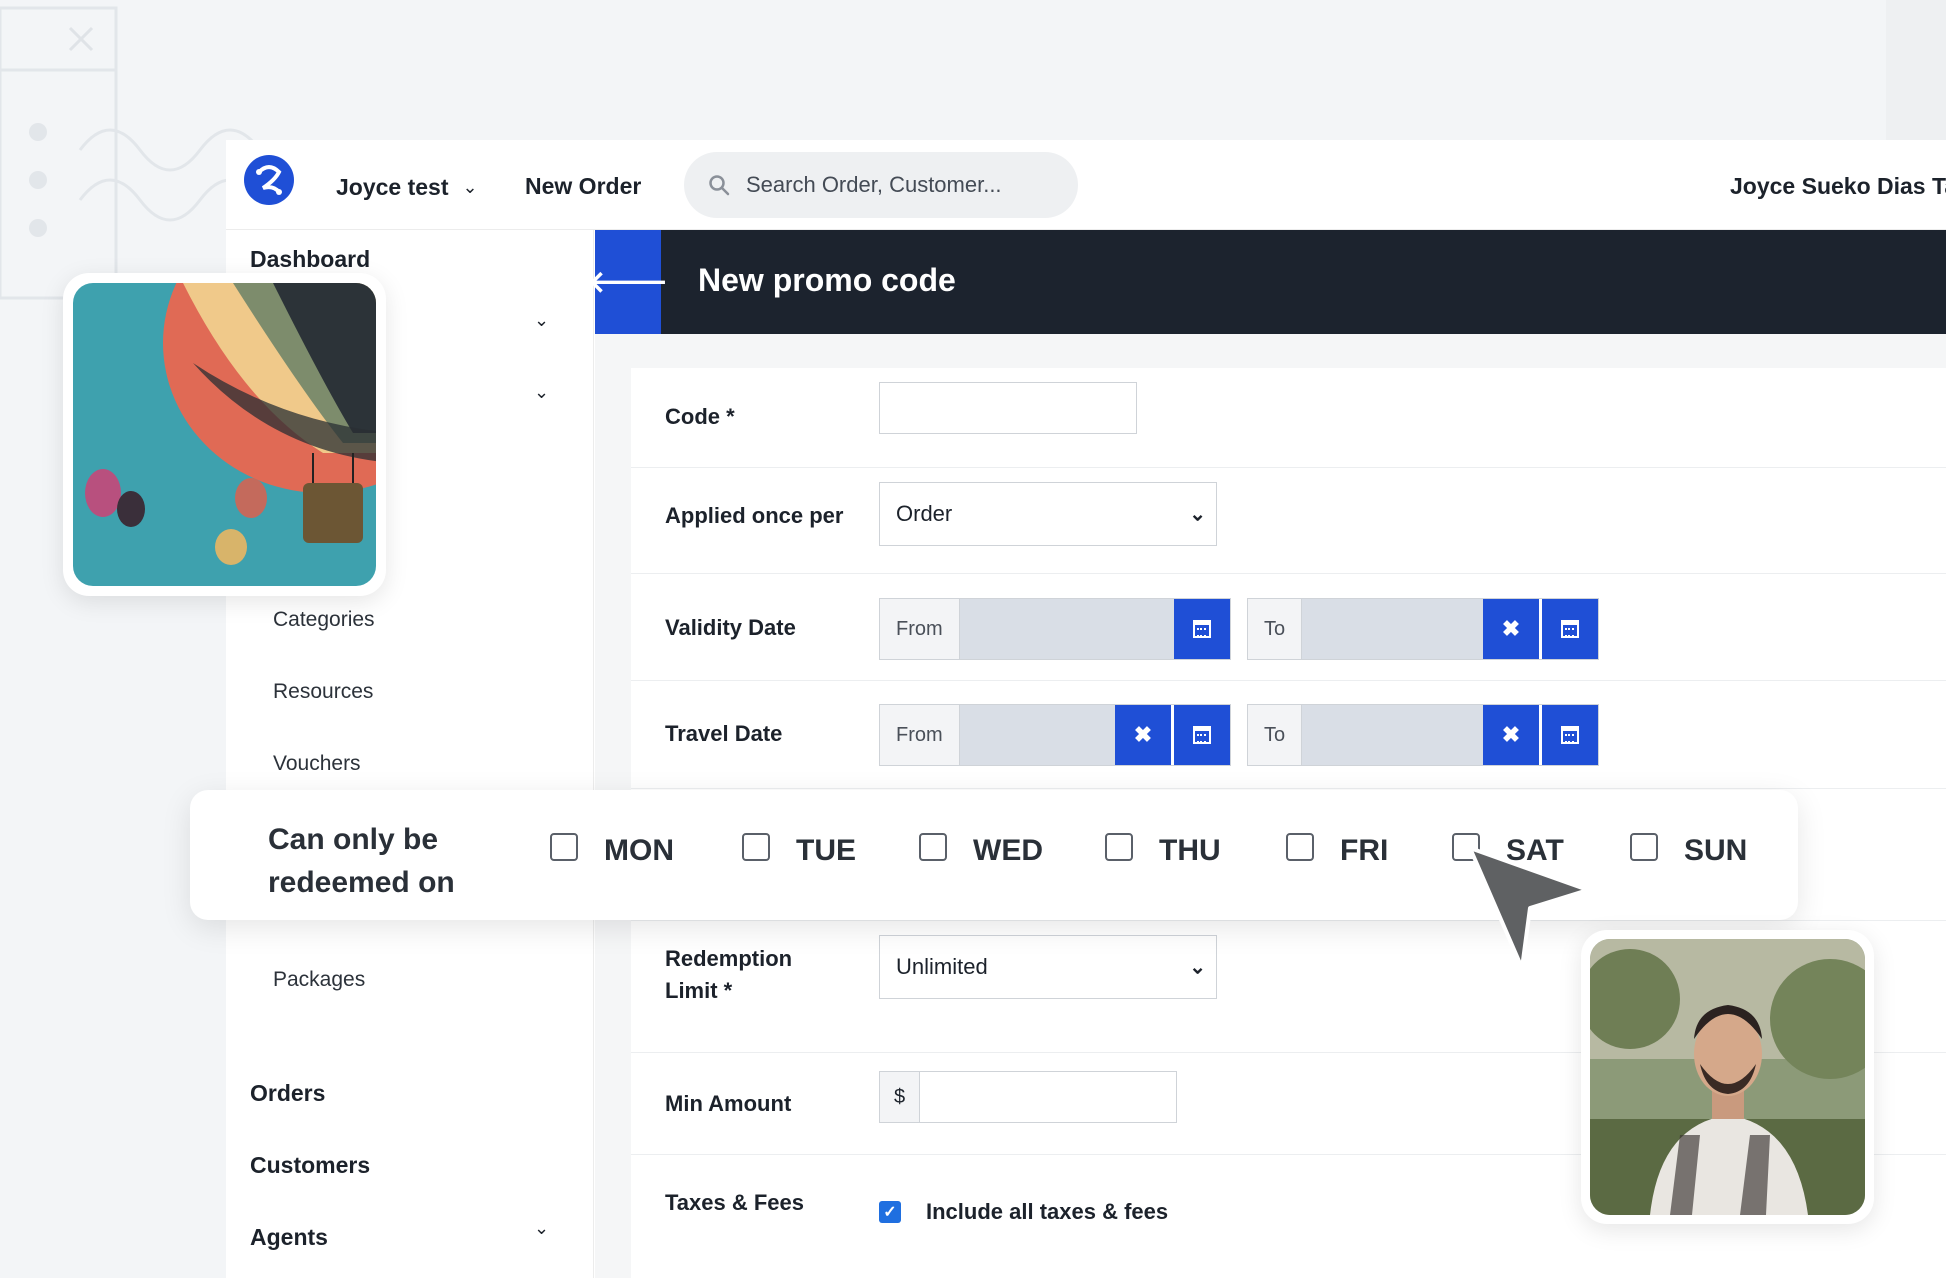 This screenshot has width=1946, height=1278. I want to click on validity-from-input, so click(1066, 629).